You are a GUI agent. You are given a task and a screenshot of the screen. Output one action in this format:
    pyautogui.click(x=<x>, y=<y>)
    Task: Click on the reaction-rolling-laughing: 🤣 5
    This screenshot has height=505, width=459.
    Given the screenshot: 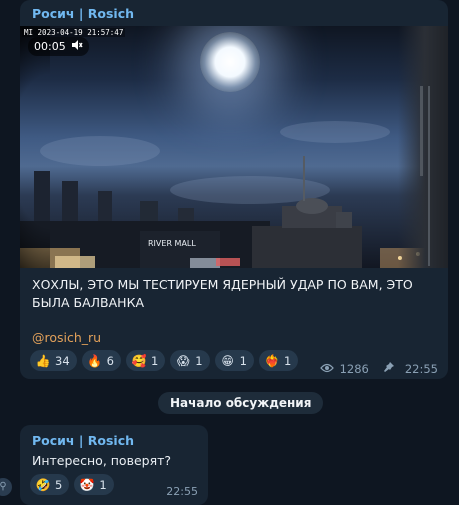 What is the action you would take?
    pyautogui.click(x=50, y=484)
    